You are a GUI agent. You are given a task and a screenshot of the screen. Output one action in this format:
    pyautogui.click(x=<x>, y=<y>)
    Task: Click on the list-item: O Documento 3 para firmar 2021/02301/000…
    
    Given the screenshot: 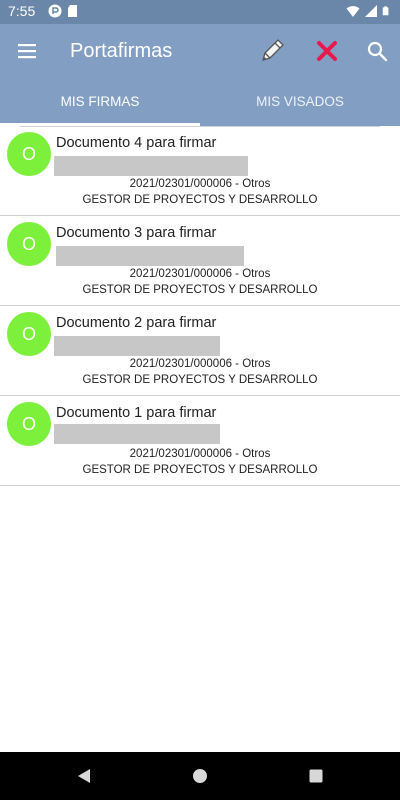 What is the action you would take?
    pyautogui.click(x=200, y=261)
    